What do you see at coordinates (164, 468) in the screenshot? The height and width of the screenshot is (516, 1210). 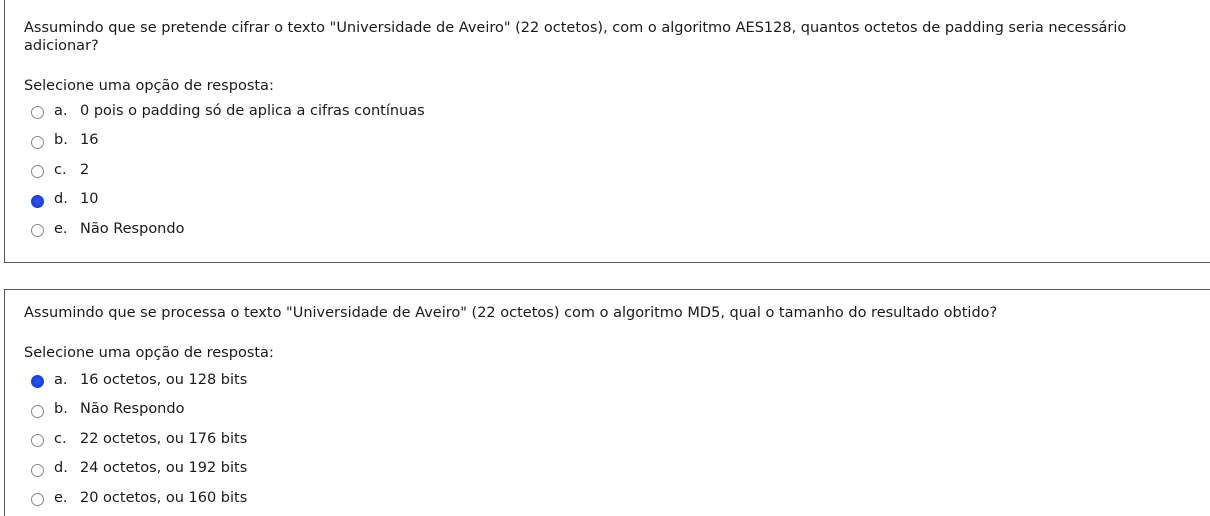 I see `option-label: 24 octetos, ou 192 bits` at bounding box center [164, 468].